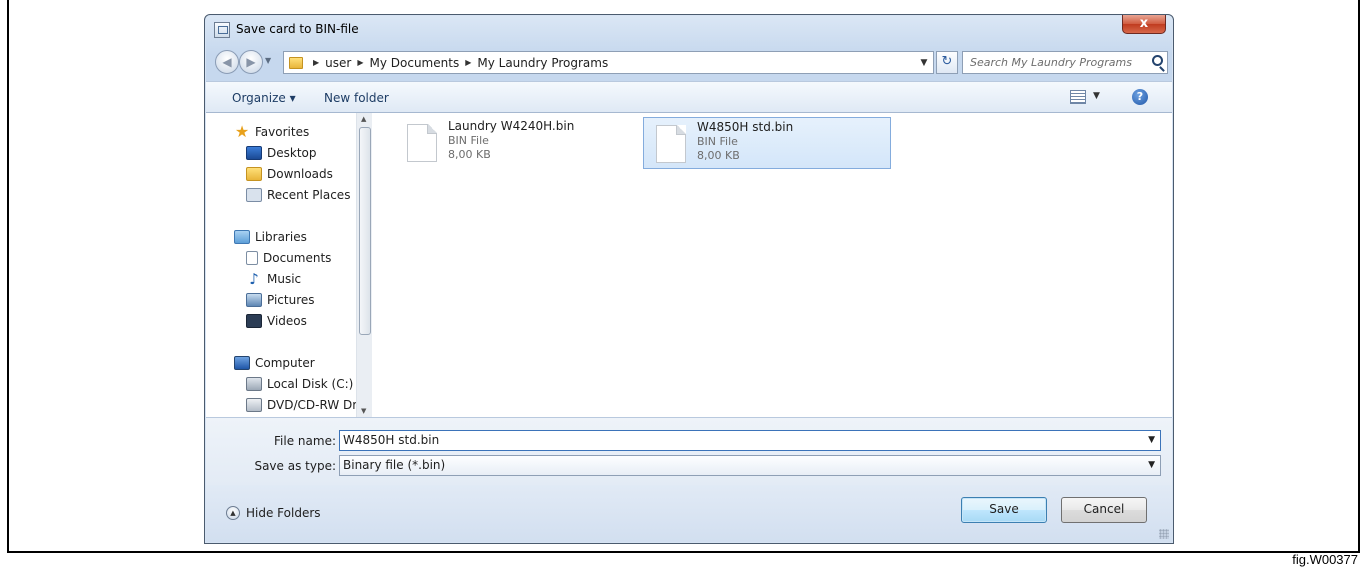  Describe the element at coordinates (317, 405) in the screenshot. I see `sidebar-item-label: DVD/CD-RW Driv` at that location.